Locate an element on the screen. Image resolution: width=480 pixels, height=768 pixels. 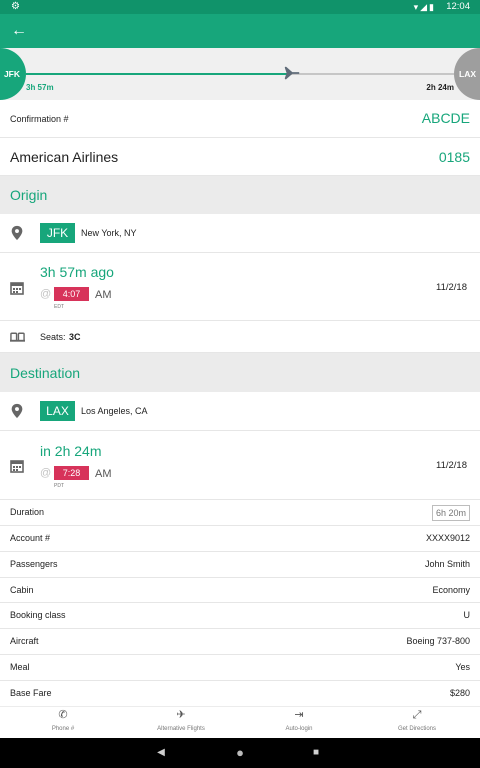
nav-label: Phone # is located at coordinates (63, 729).